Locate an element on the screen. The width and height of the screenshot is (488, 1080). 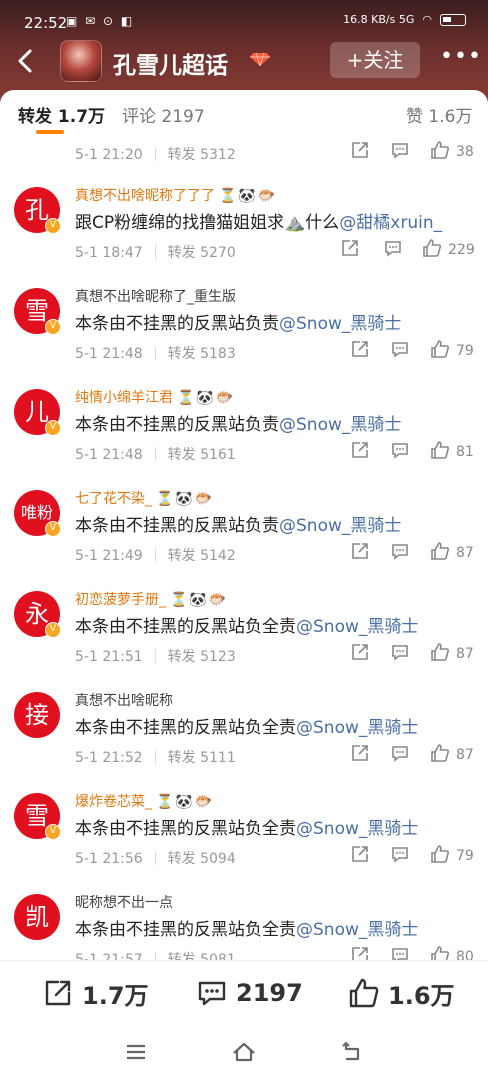
repost-total: 1.7万 is located at coordinates (115, 995).